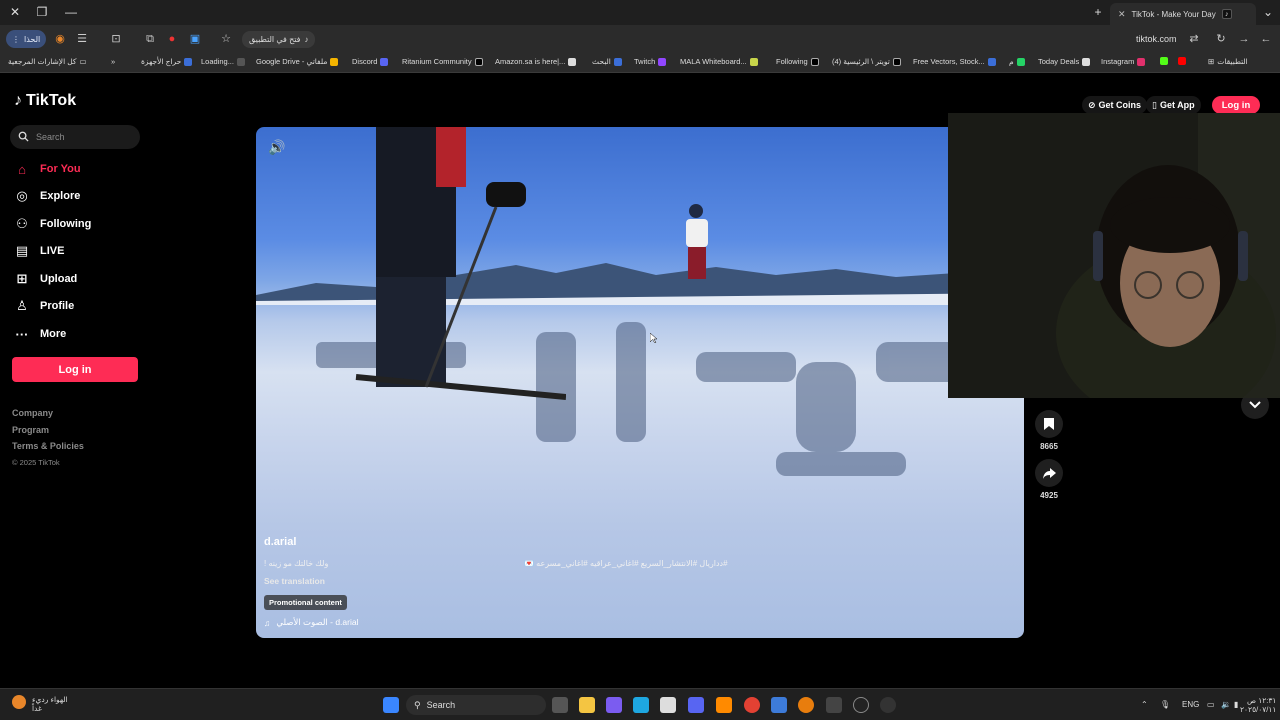 This screenshot has height=720, width=1280. Describe the element at coordinates (1194, 39) in the screenshot. I see `site-settings-icon: ⇄` at that location.